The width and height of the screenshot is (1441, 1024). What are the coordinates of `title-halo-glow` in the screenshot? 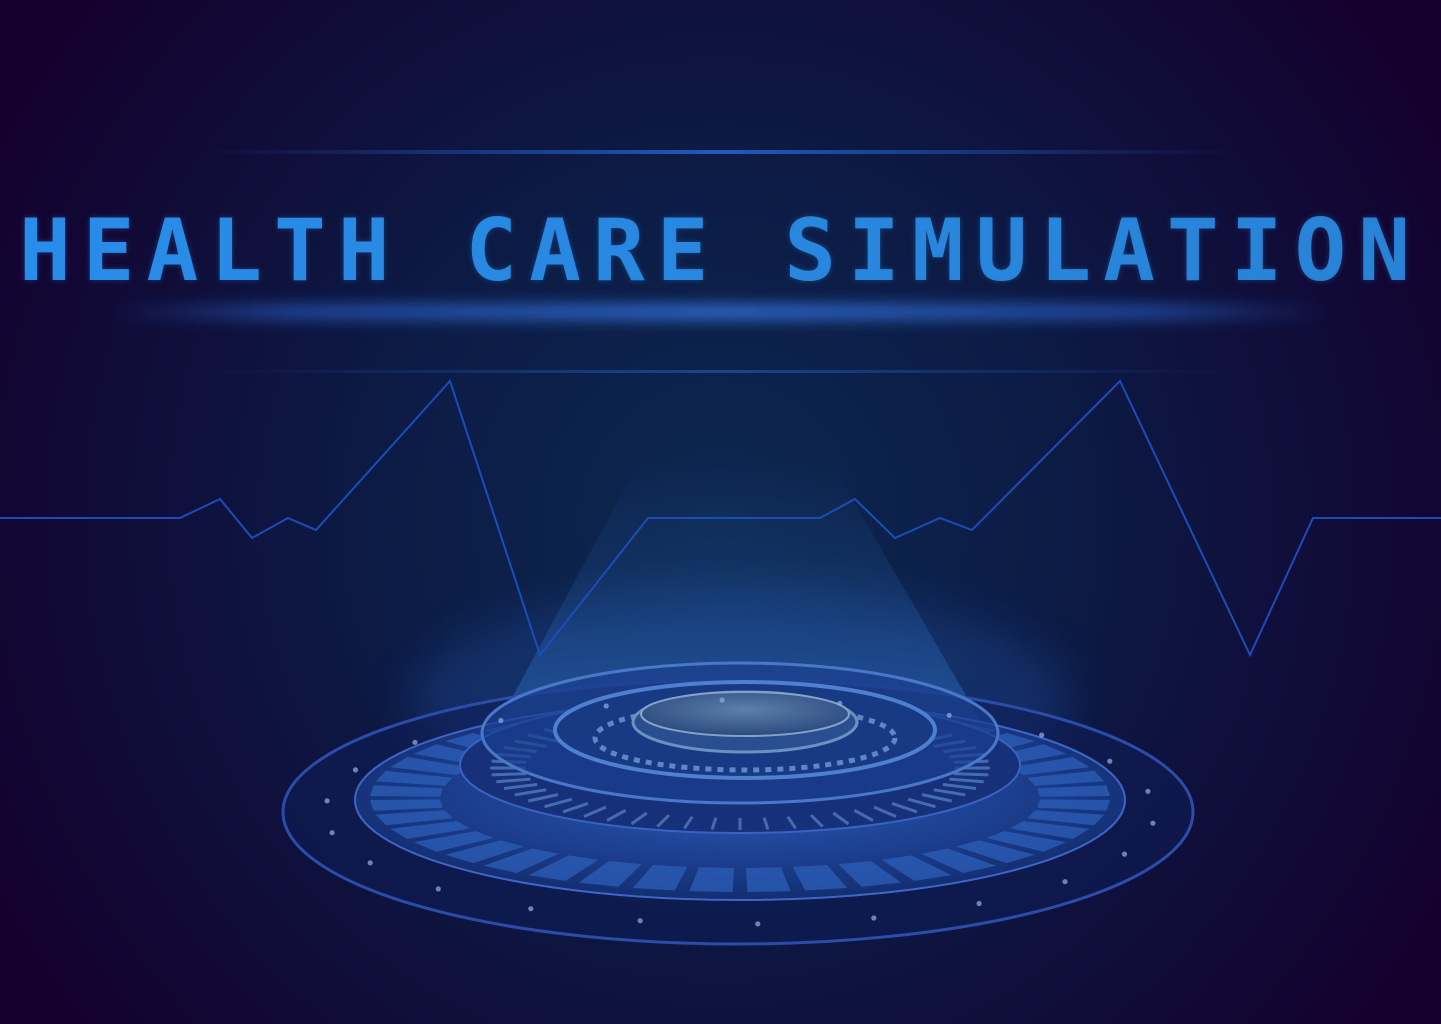 It's located at (720, 312).